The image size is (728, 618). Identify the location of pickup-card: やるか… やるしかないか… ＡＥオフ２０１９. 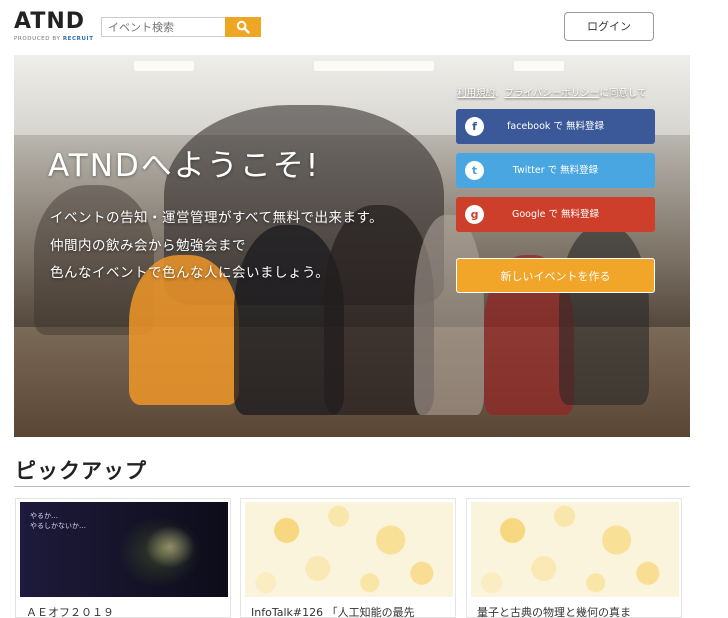
(123, 558).